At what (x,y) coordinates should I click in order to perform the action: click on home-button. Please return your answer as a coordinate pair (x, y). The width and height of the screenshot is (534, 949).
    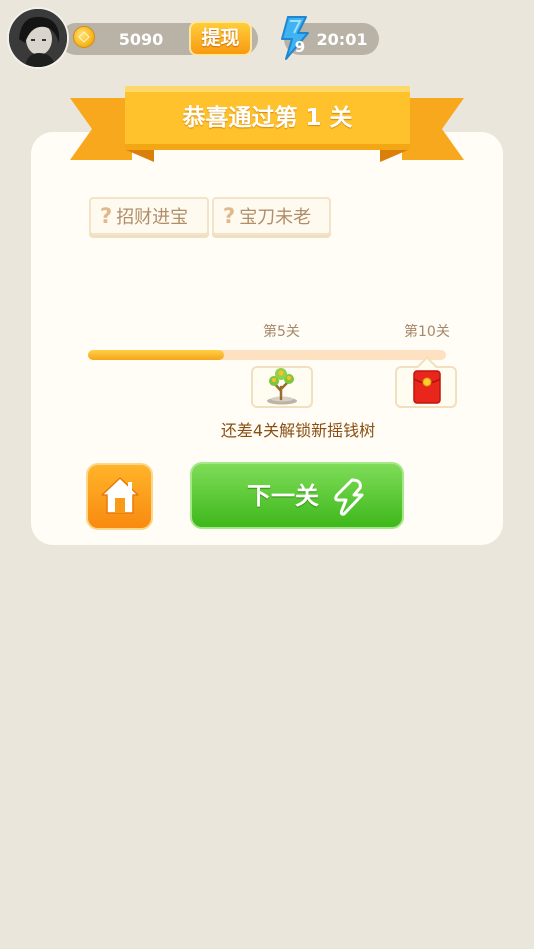
    Looking at the image, I should click on (119, 496).